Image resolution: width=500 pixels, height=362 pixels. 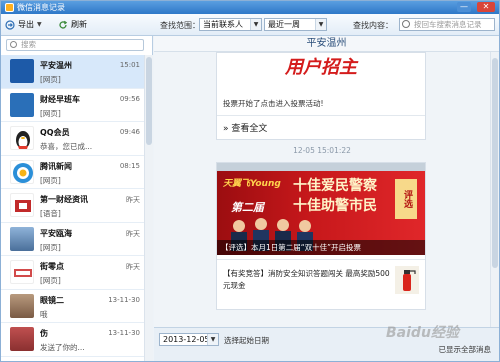 I want to click on banner-caption: 【评选】本月1日第二届“双十佳”开启投票, so click(x=321, y=247).